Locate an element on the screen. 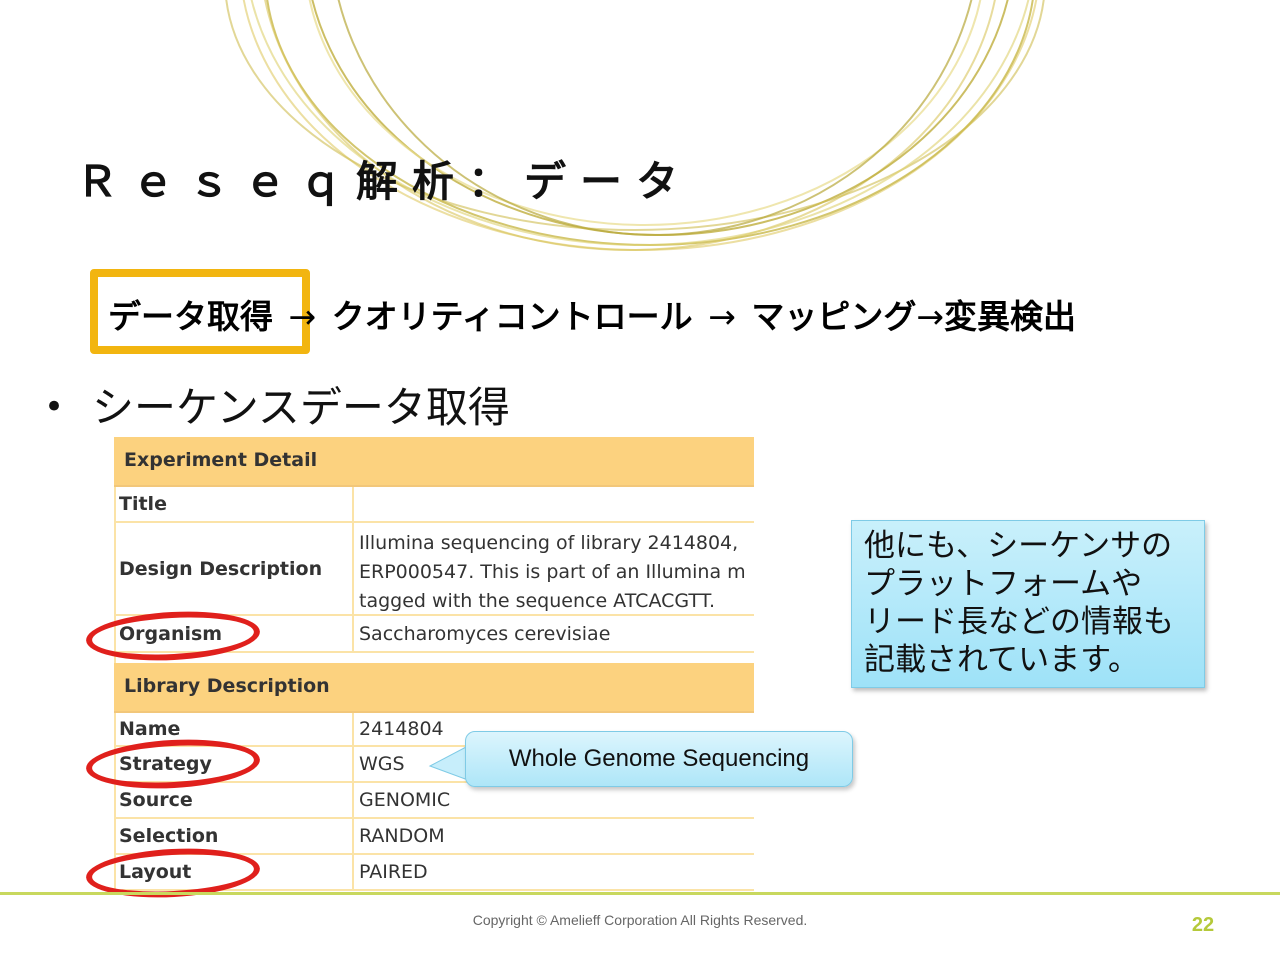 The height and width of the screenshot is (960, 1280). bullet-item: • シーケンスデータ取得 is located at coordinates (277, 404).